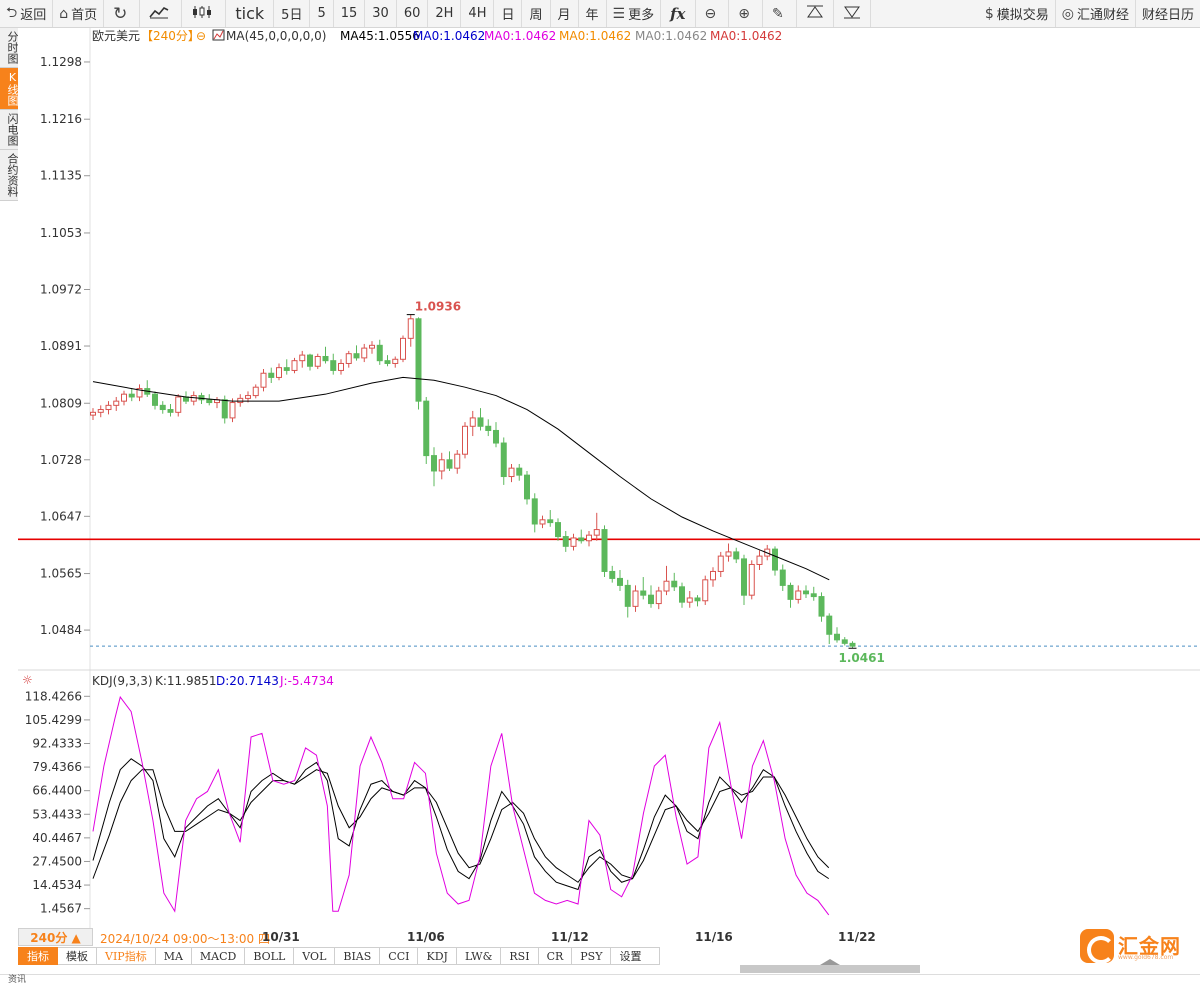 This screenshot has width=1200, height=984. What do you see at coordinates (281, 937) in the screenshot?
I see `date-tick: 10/31` at bounding box center [281, 937].